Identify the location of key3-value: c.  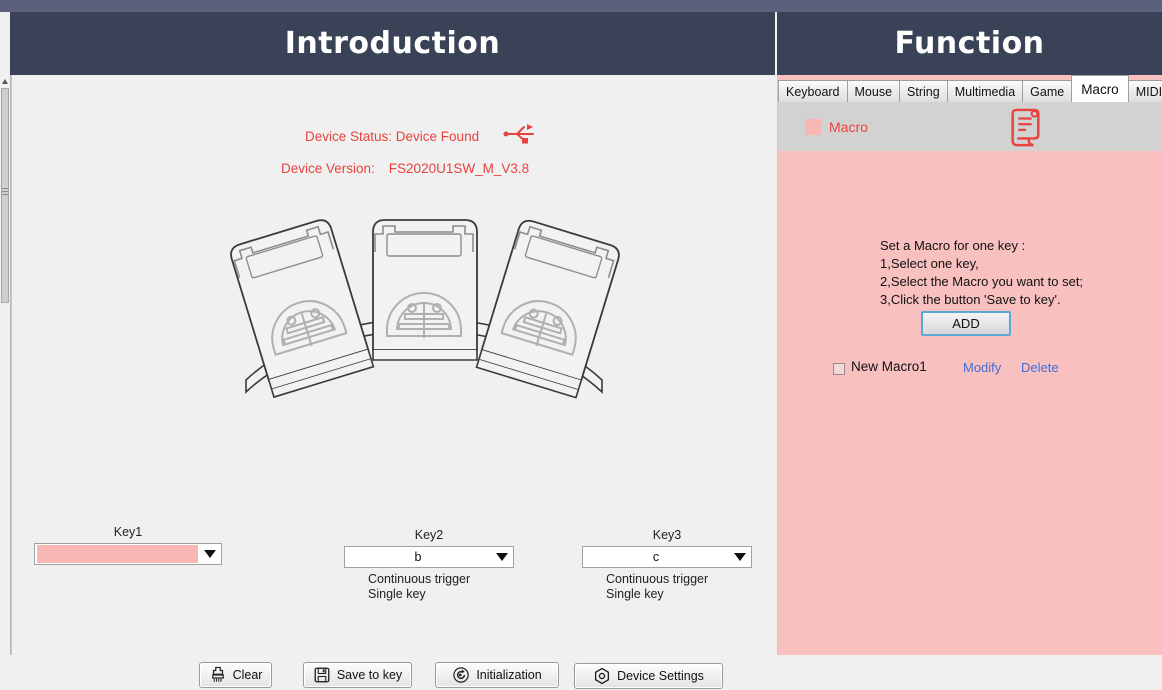
(656, 557).